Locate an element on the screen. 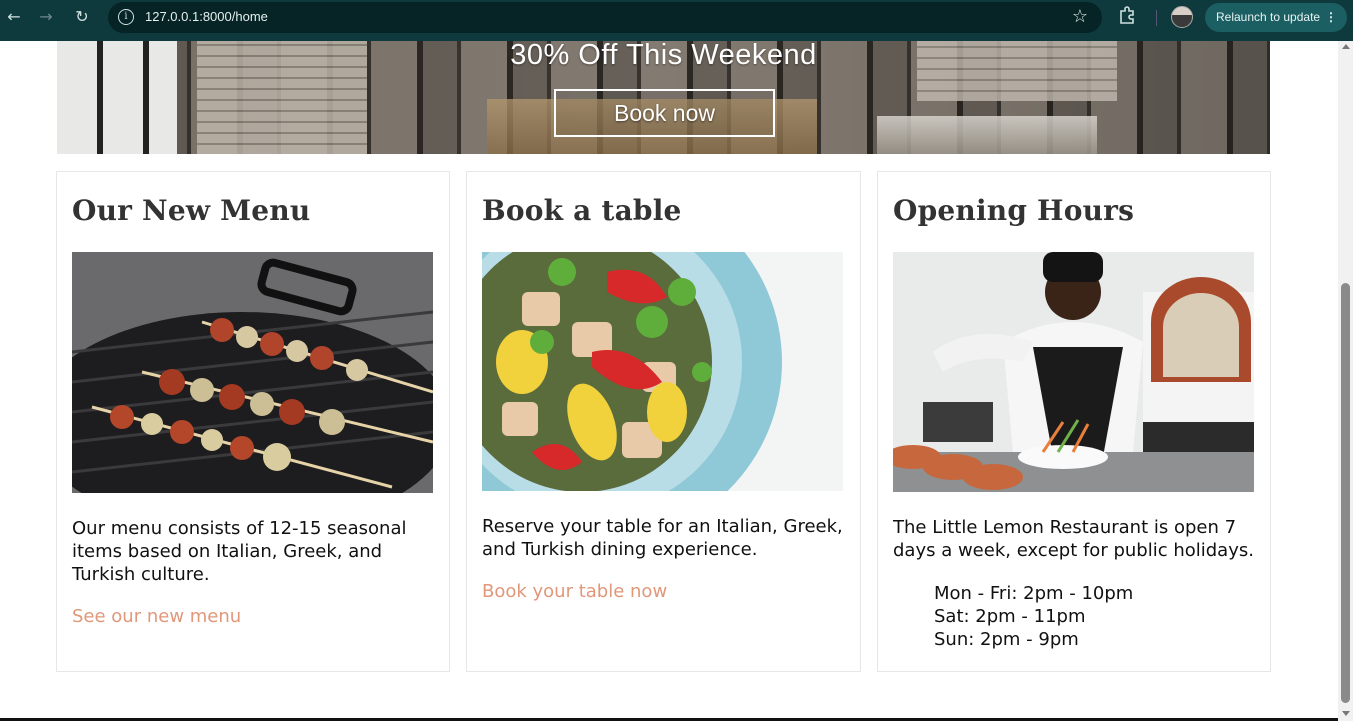 The width and height of the screenshot is (1353, 721). bookmark-star-icon: ☆ is located at coordinates (1080, 16).